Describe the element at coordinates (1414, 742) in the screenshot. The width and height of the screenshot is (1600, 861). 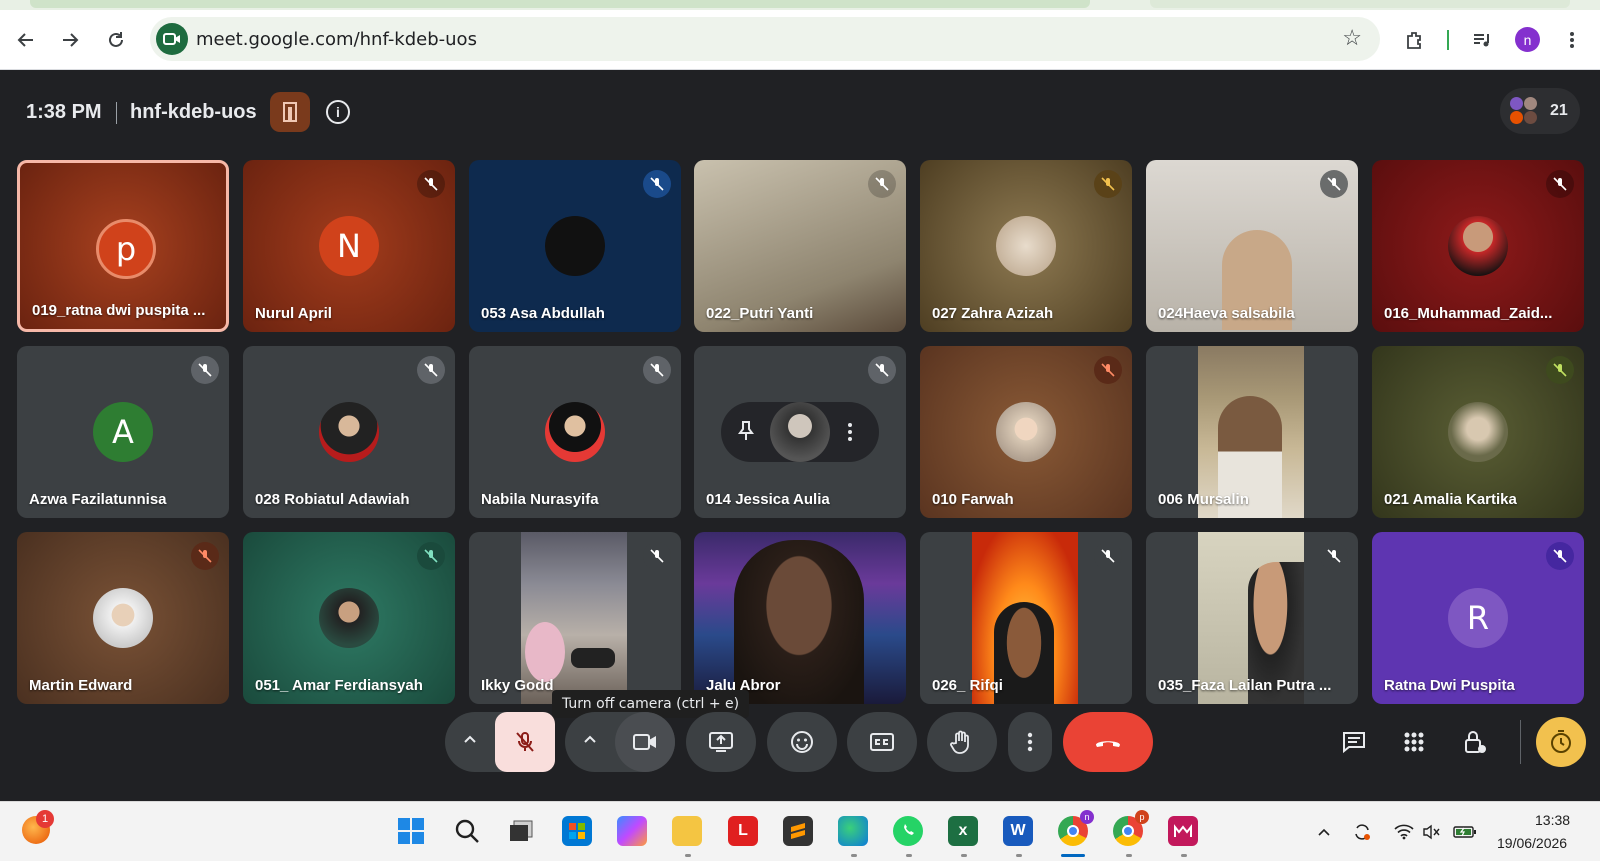
I see `activities-button` at that location.